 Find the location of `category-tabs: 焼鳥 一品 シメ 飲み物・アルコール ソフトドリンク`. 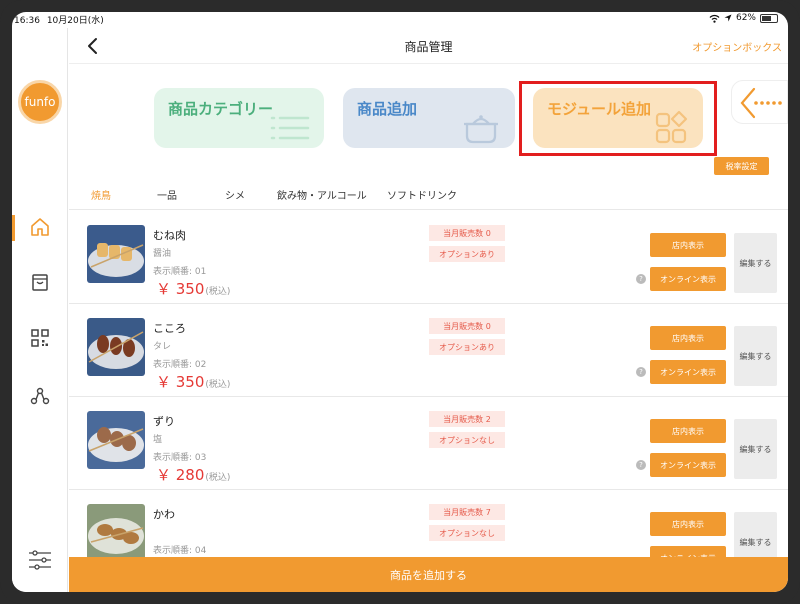

category-tabs: 焼鳥 一品 シメ 飲み物・アルコール ソフトドリンク is located at coordinates (428, 196).